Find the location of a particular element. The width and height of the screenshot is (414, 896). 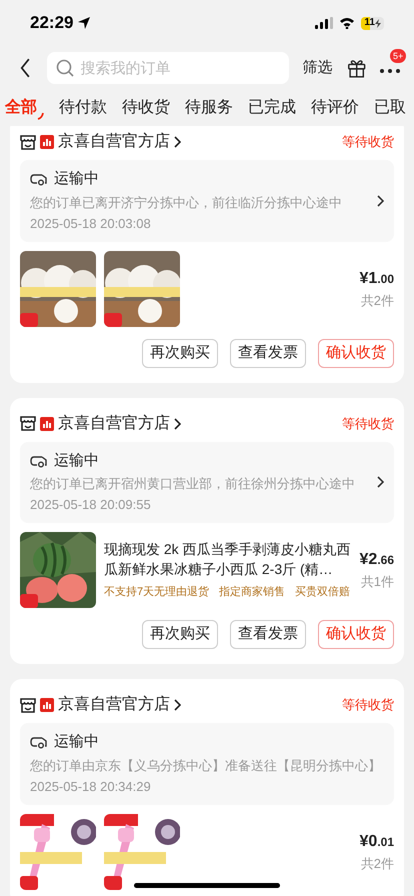

order-tab: 已取 is located at coordinates (390, 108).